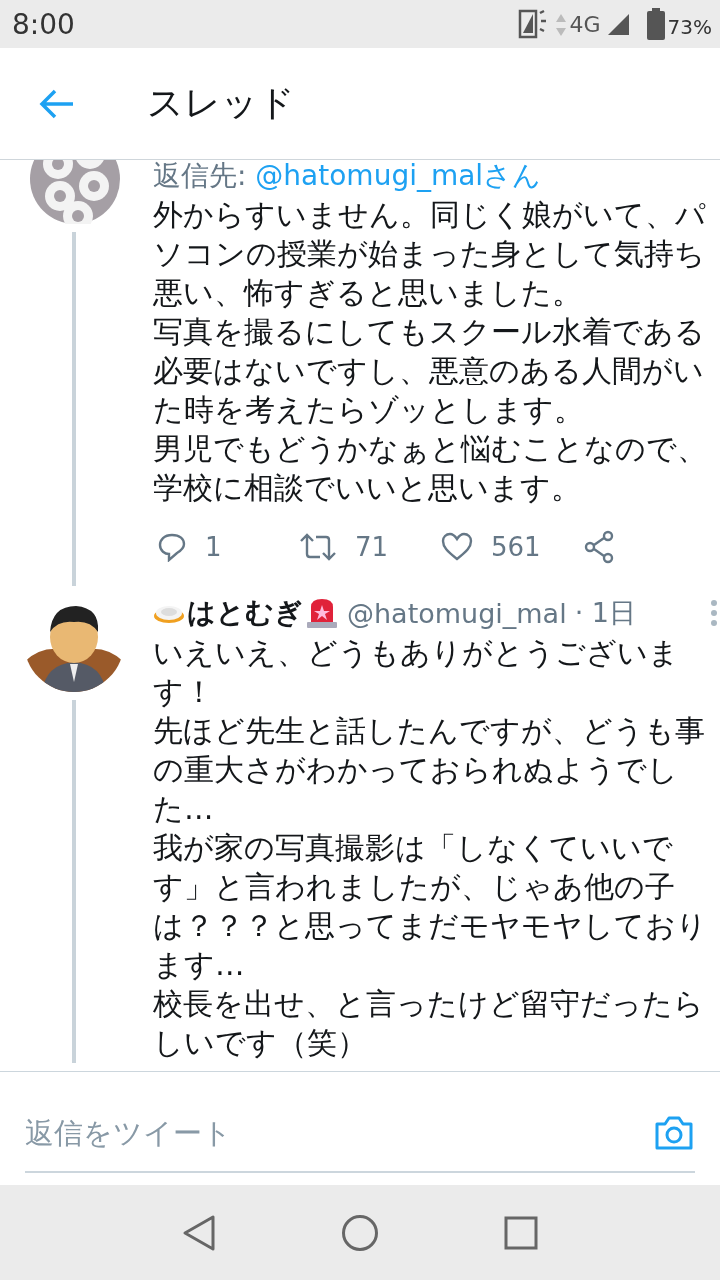 This screenshot has width=720, height=1280. I want to click on like-count: 561, so click(516, 547).